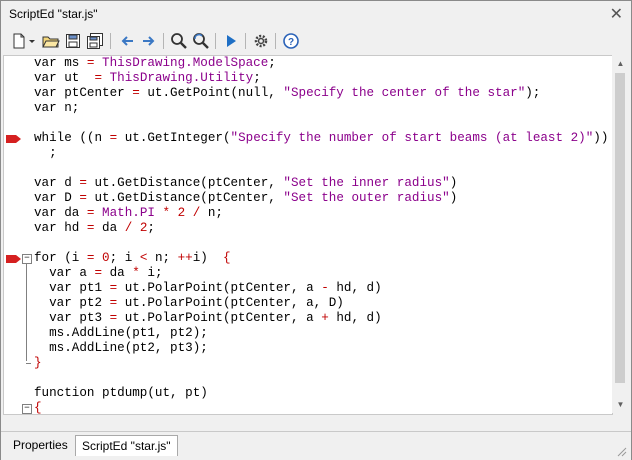 The image size is (632, 460). I want to click on code-line: var a = da * i;, so click(98, 273).